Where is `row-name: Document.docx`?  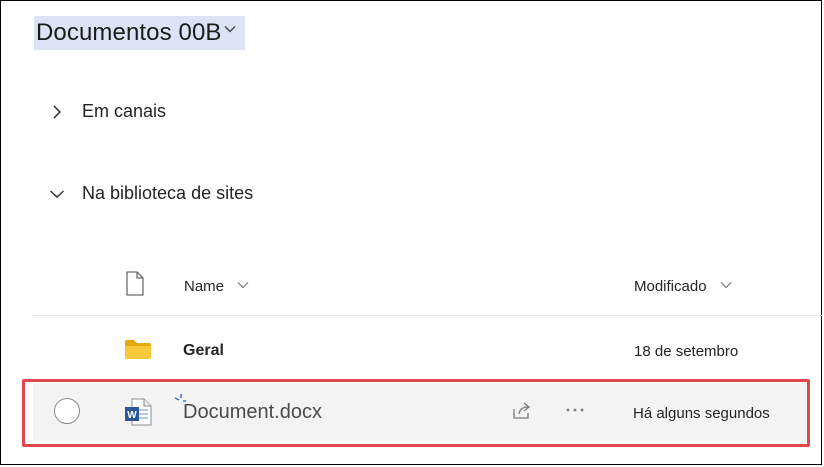
row-name: Document.docx is located at coordinates (252, 412).